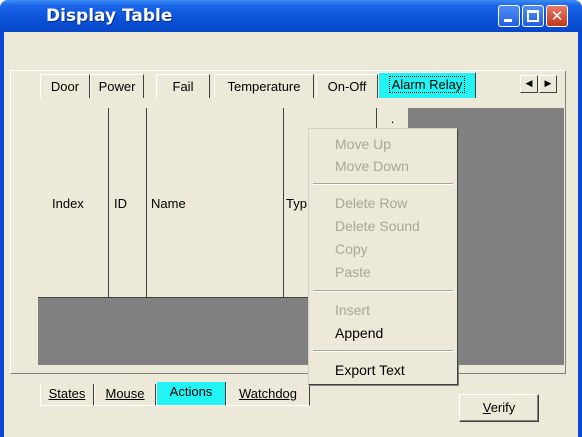 Image resolution: width=582 pixels, height=437 pixels. I want to click on tab-label: Door, so click(65, 86).